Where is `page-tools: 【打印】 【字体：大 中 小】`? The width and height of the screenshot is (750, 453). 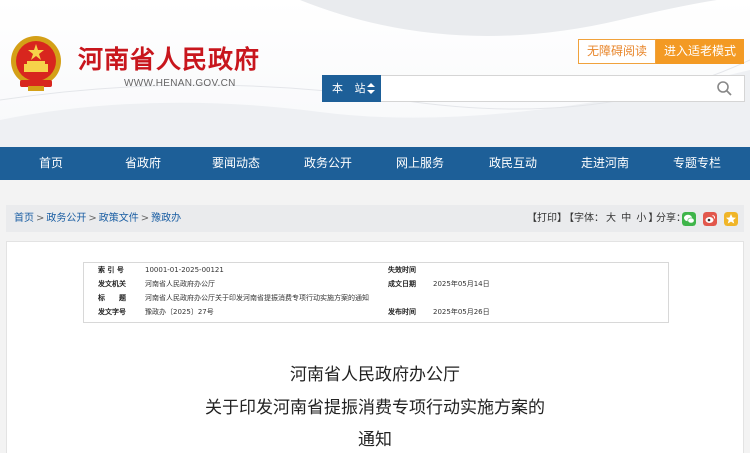 page-tools: 【打印】 【字体：大 中 小】 is located at coordinates (593, 218).